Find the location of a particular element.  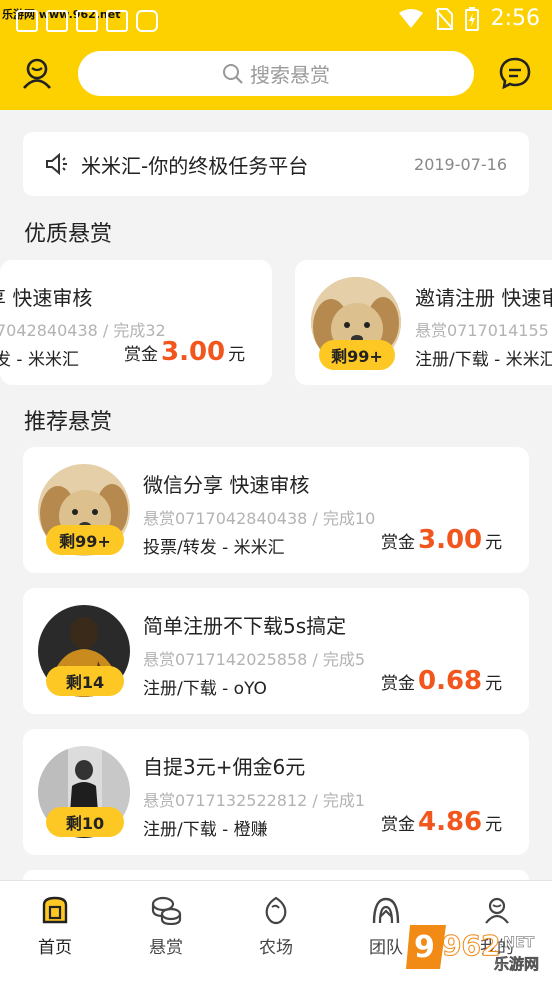

notice-date: 2019-07-16 is located at coordinates (460, 164).